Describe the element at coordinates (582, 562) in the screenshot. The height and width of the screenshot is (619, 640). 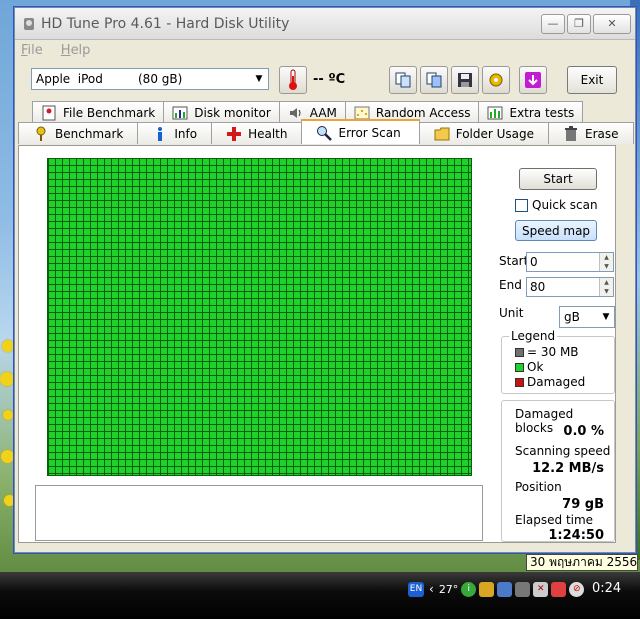
I see `date-tooltip: 30 พฤษภาคม 2556` at that location.